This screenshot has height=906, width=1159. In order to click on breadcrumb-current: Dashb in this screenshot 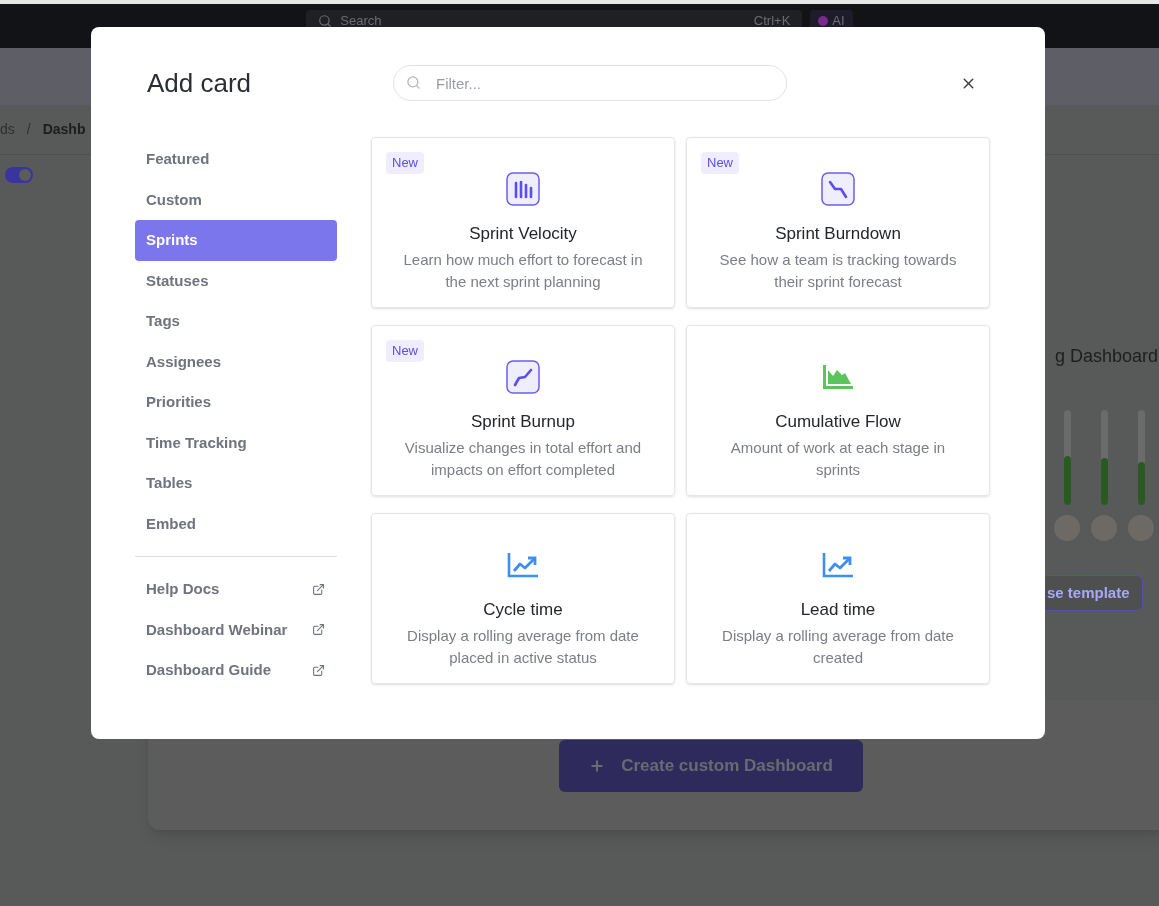, I will do `click(64, 129)`.